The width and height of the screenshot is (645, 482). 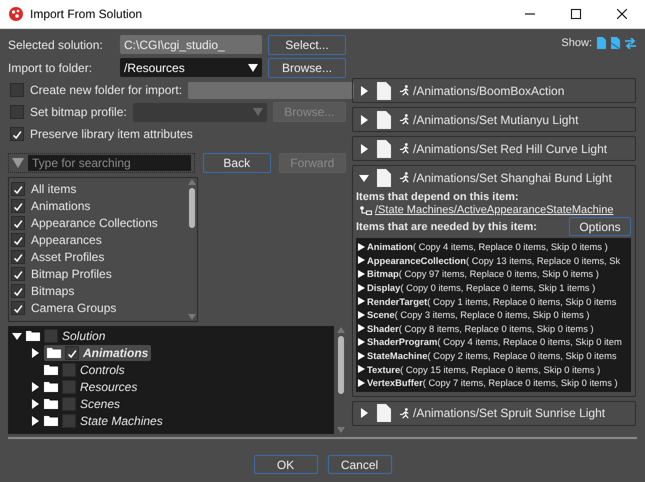 I want to click on needed-item: StateMachine( Copy 2 items, Replace 0 items, Skip 0 items, so click(x=492, y=356).